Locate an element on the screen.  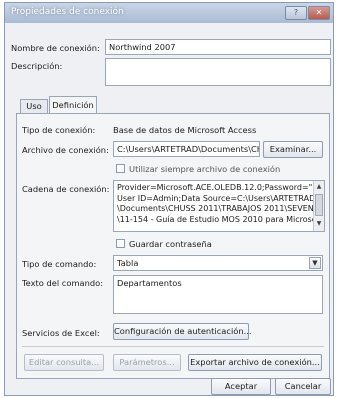
accept-button: Aceptar is located at coordinates (241, 386).